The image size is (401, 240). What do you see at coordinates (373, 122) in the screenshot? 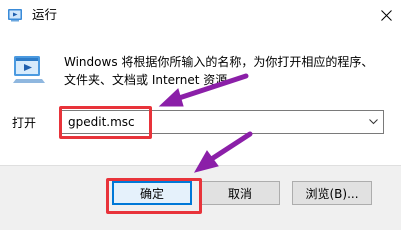
I see `chevron-down-icon` at bounding box center [373, 122].